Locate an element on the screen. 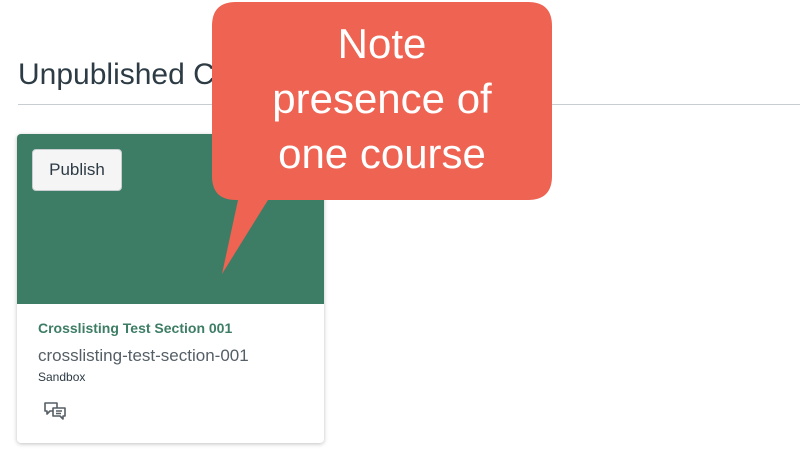  section-divider is located at coordinates (409, 104).